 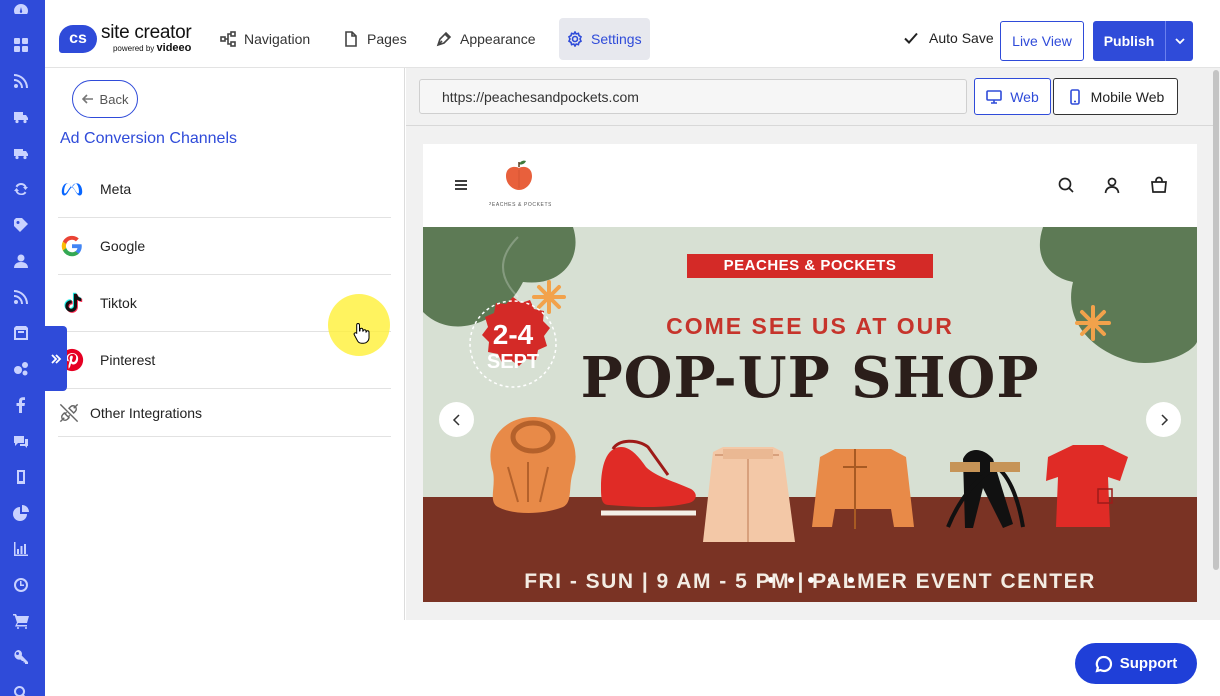 I want to click on channel-item-google: Google, so click(x=224, y=246).